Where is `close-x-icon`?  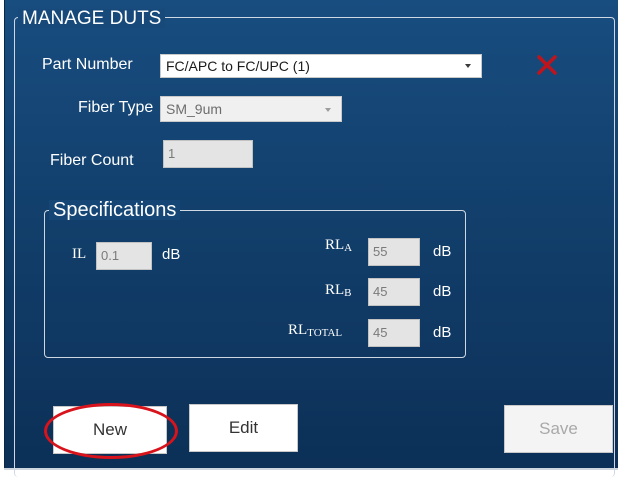
close-x-icon is located at coordinates (547, 65).